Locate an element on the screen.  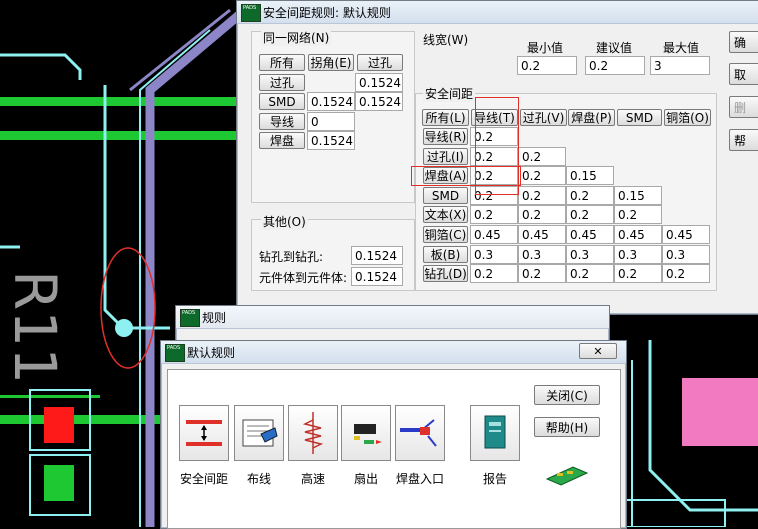
clearance-row-via: 过孔(I) is located at coordinates (445, 156).